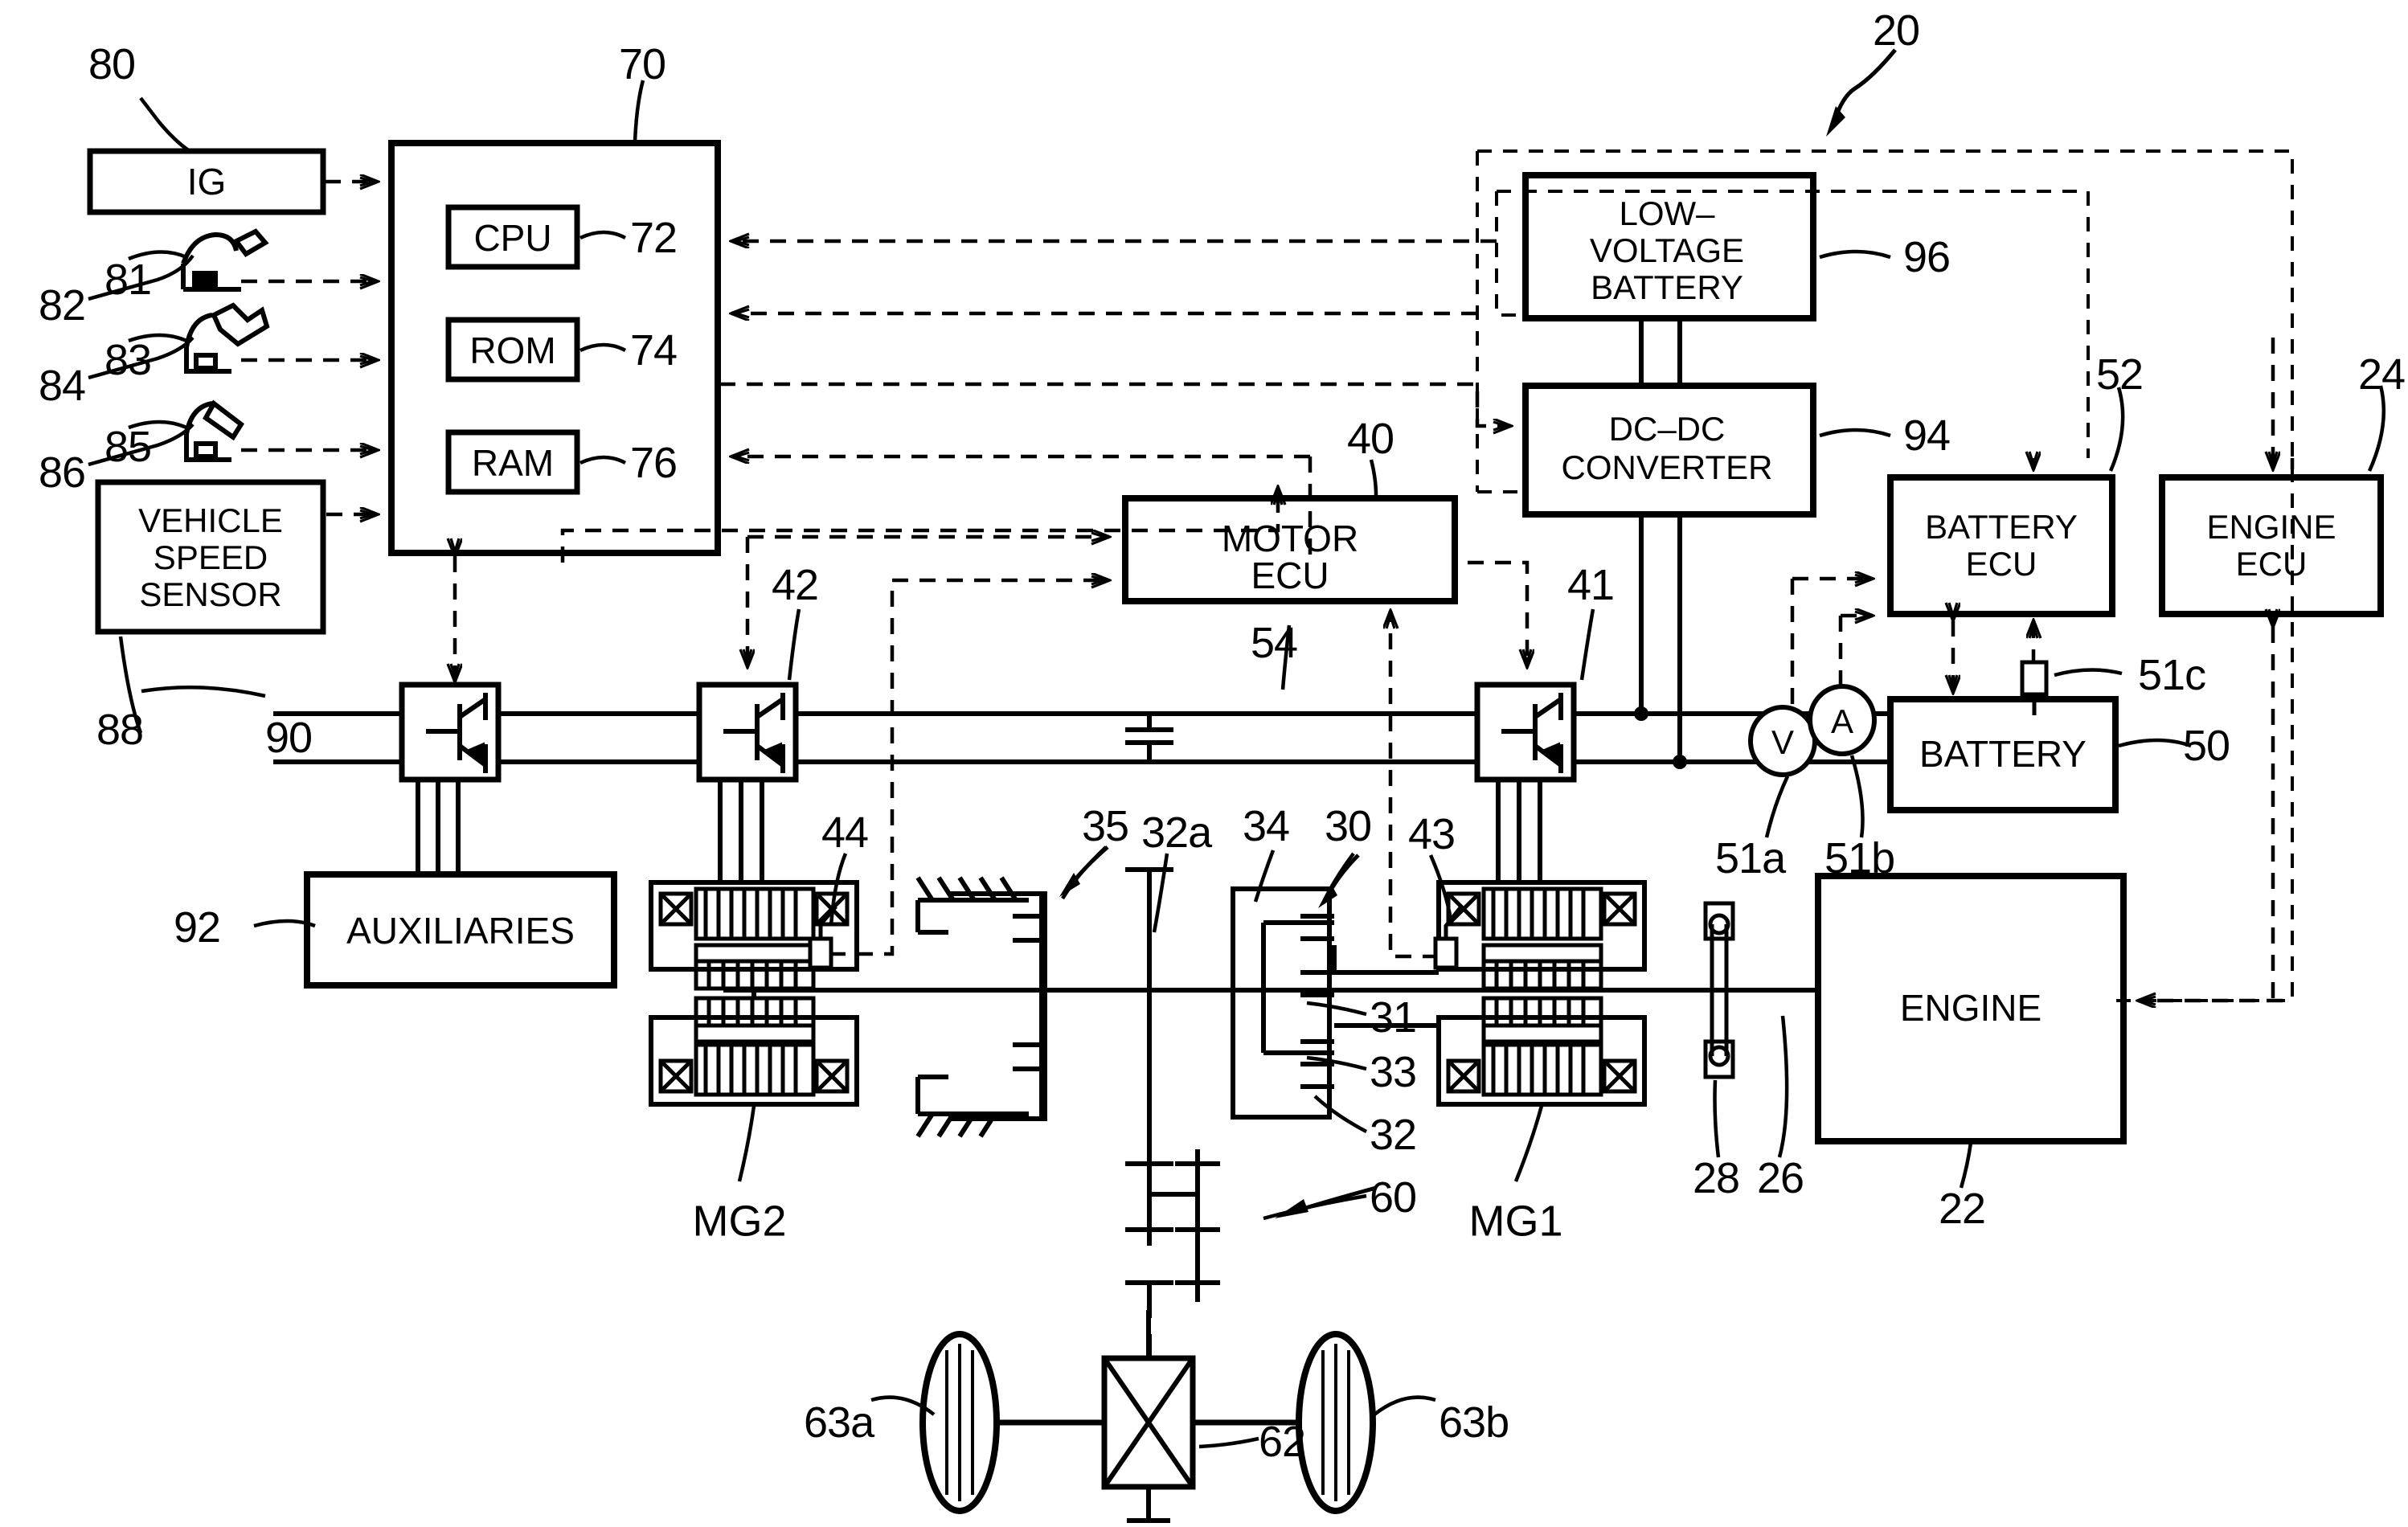 This screenshot has width=2408, height=1527. I want to click on battery-ecu-line2: ECU, so click(2001, 563).